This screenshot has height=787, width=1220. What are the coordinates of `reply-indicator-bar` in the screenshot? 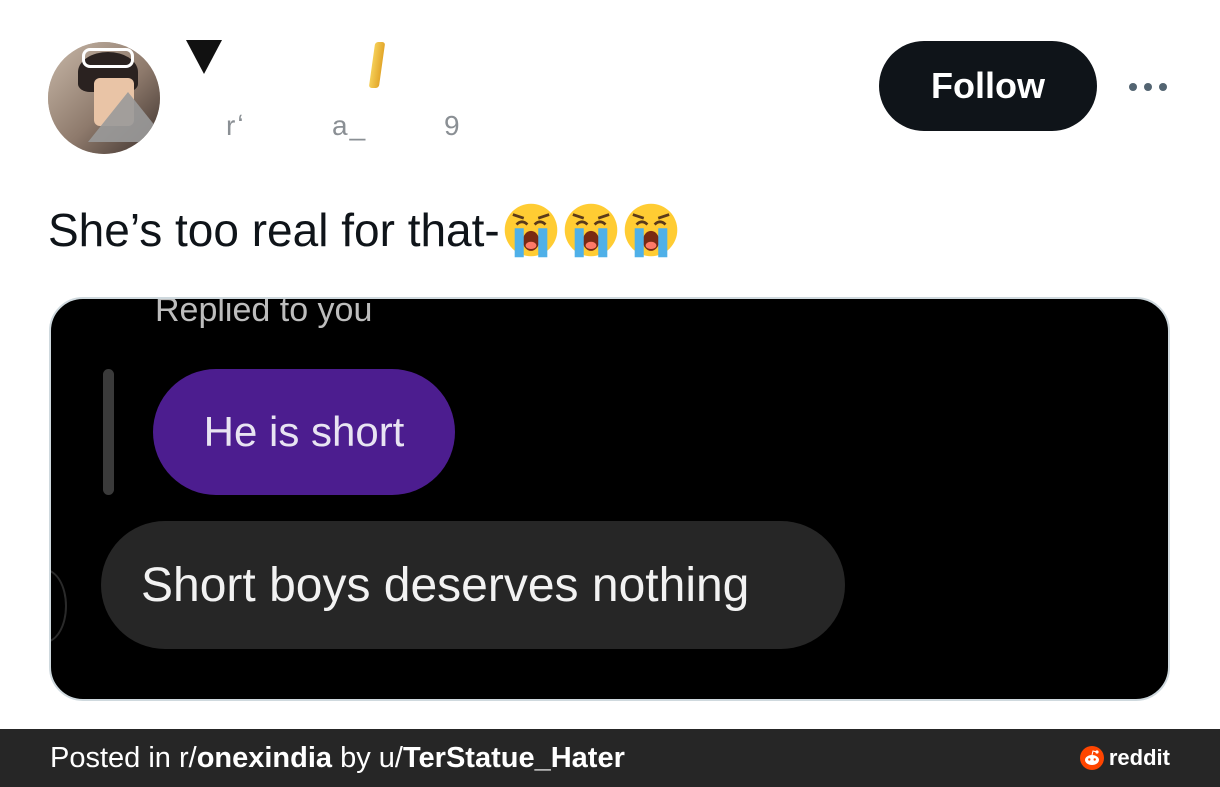 It's located at (108, 432).